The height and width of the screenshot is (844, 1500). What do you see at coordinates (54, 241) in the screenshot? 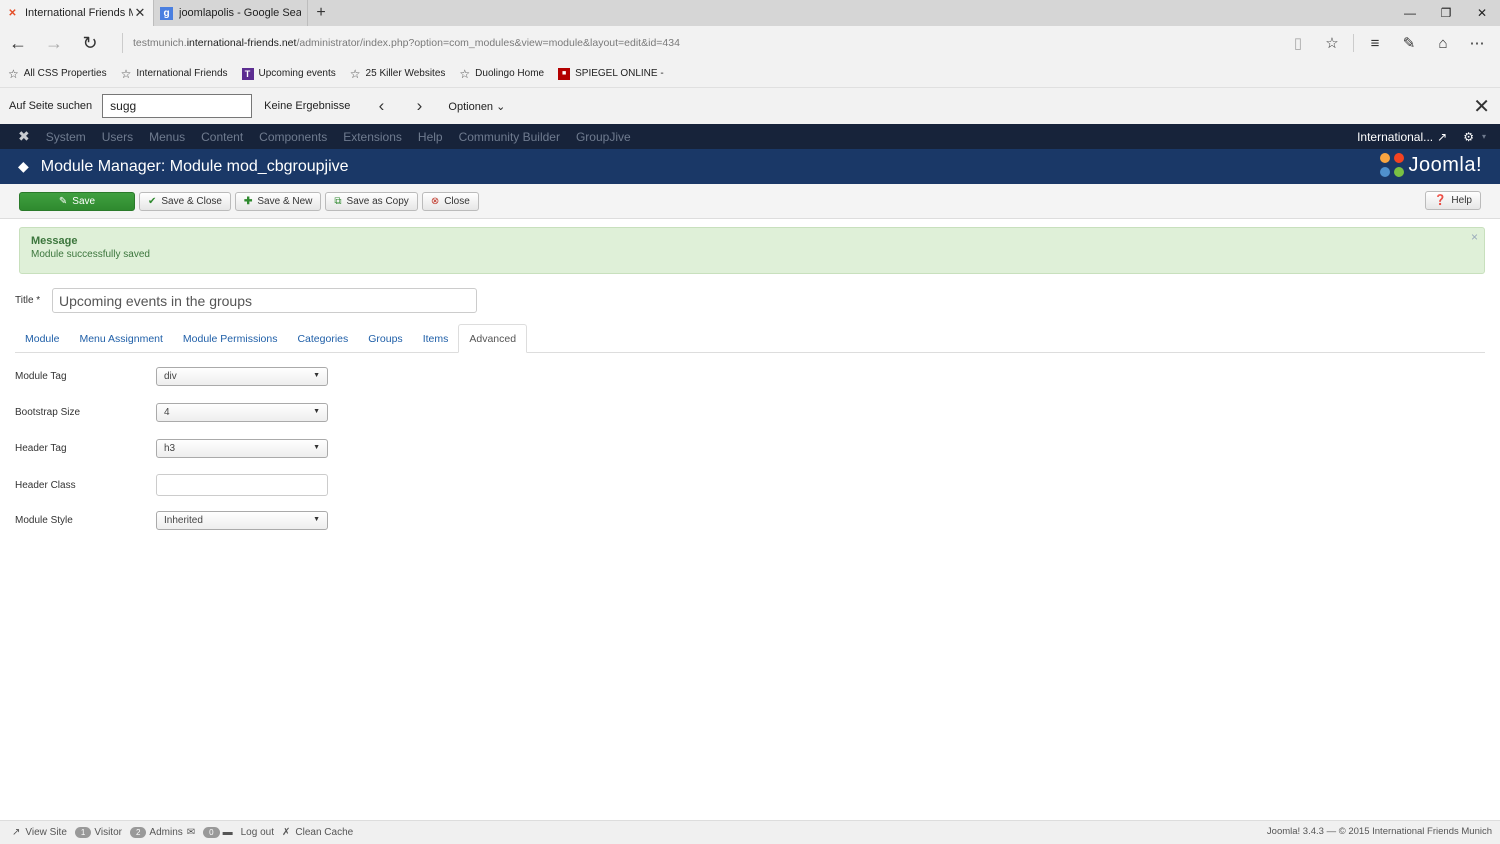
I see `alert-heading: Message` at bounding box center [54, 241].